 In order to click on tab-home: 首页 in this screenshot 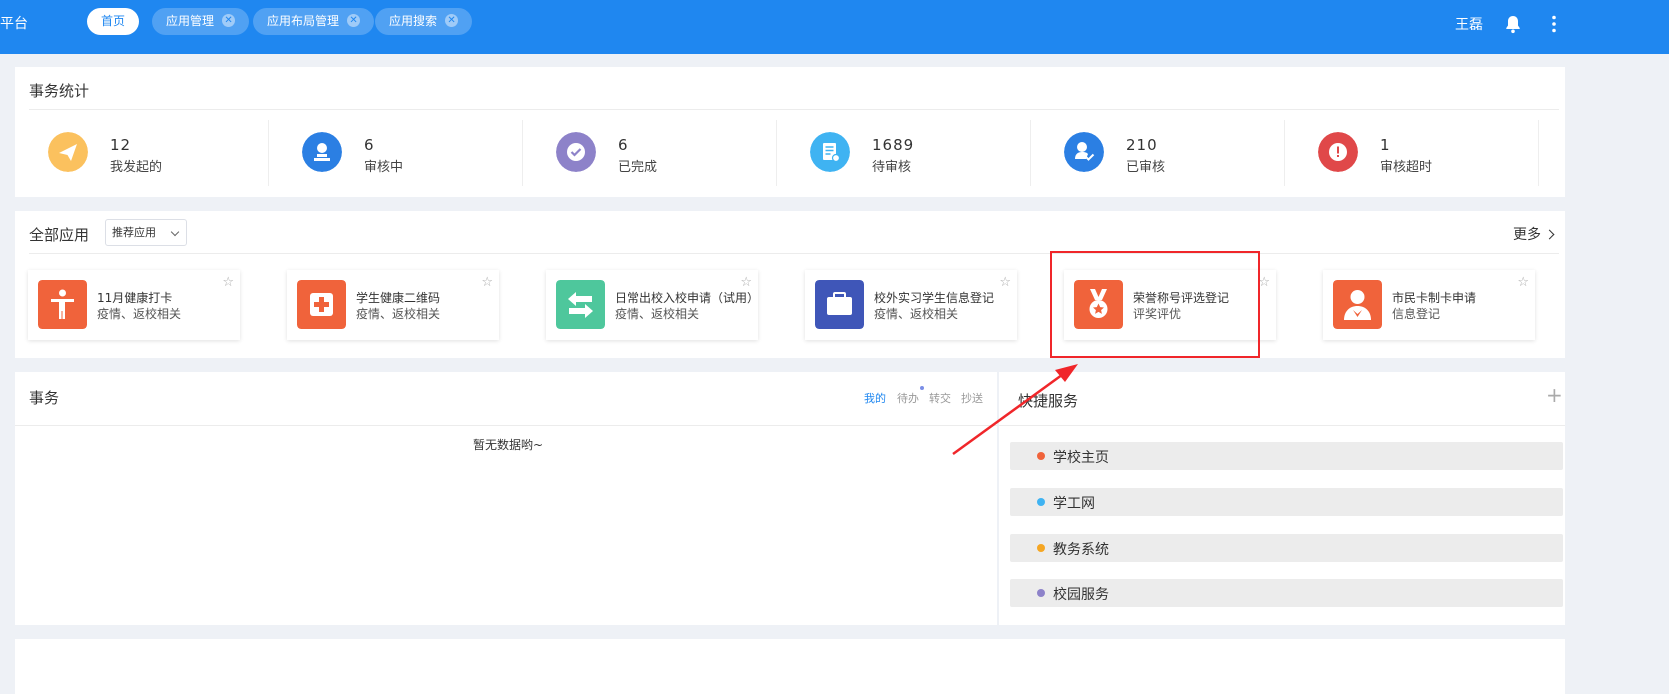, I will do `click(113, 21)`.